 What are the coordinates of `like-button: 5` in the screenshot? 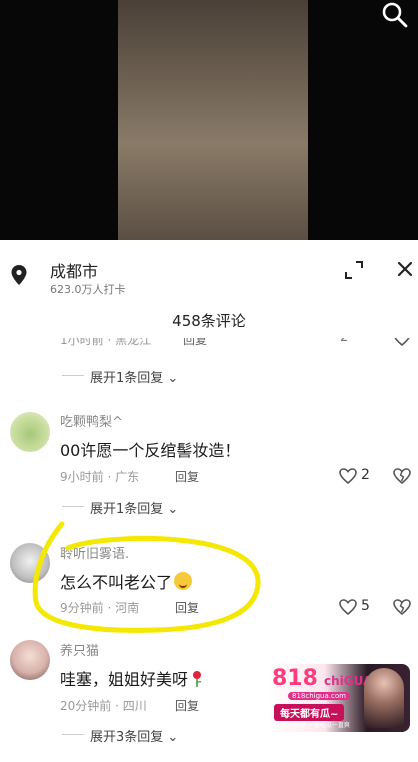 It's located at (358, 608).